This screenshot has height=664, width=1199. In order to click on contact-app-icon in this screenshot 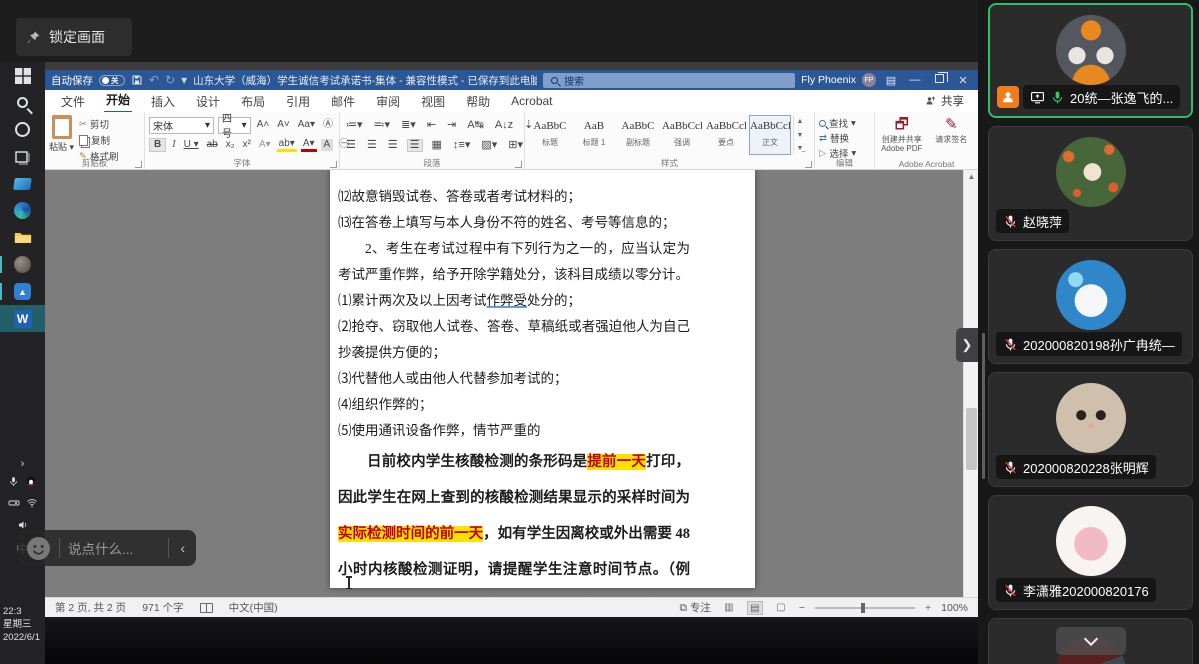, I will do `click(22, 264)`.